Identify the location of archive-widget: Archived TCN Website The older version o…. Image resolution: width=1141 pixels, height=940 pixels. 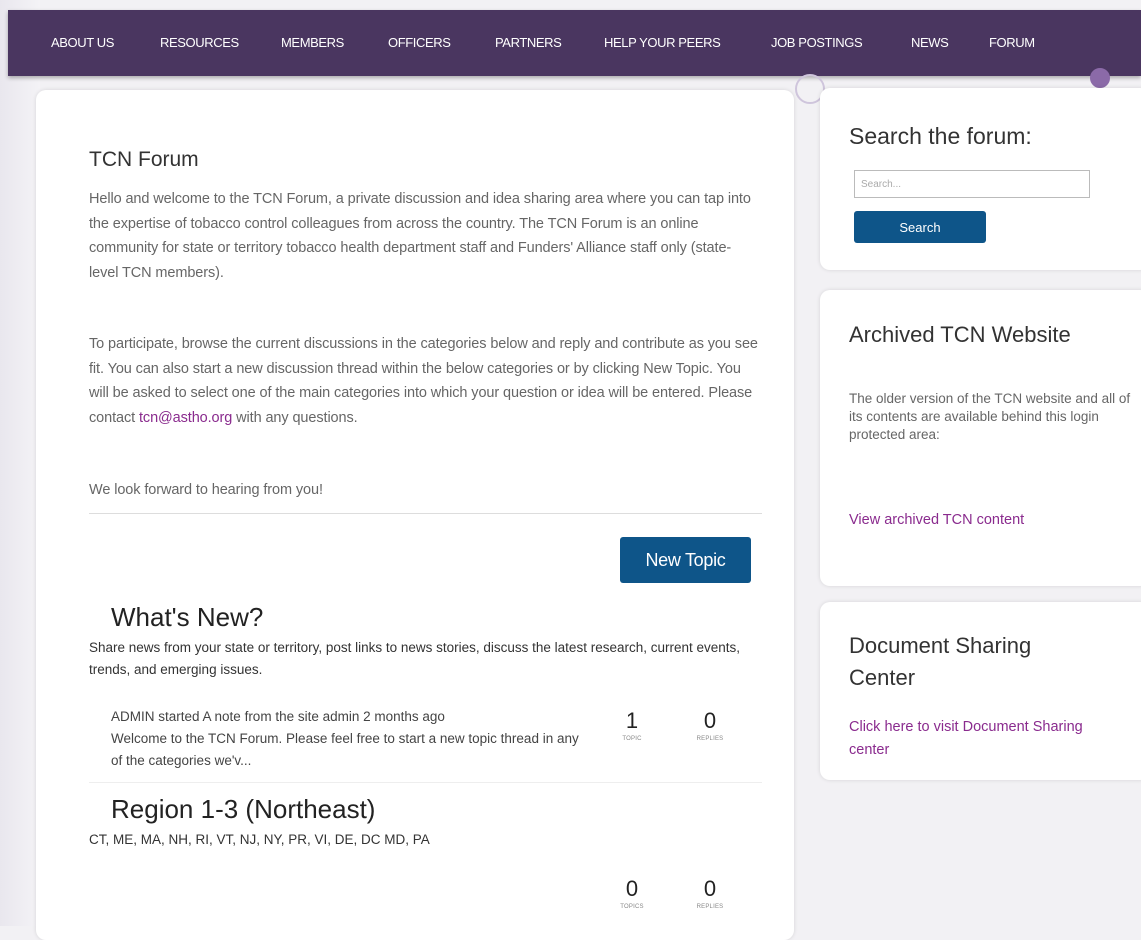
(980, 438).